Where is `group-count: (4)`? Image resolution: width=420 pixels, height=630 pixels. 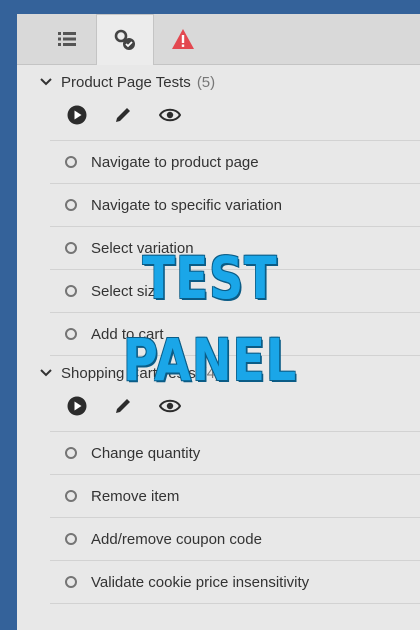
group-count: (4) is located at coordinates (211, 373).